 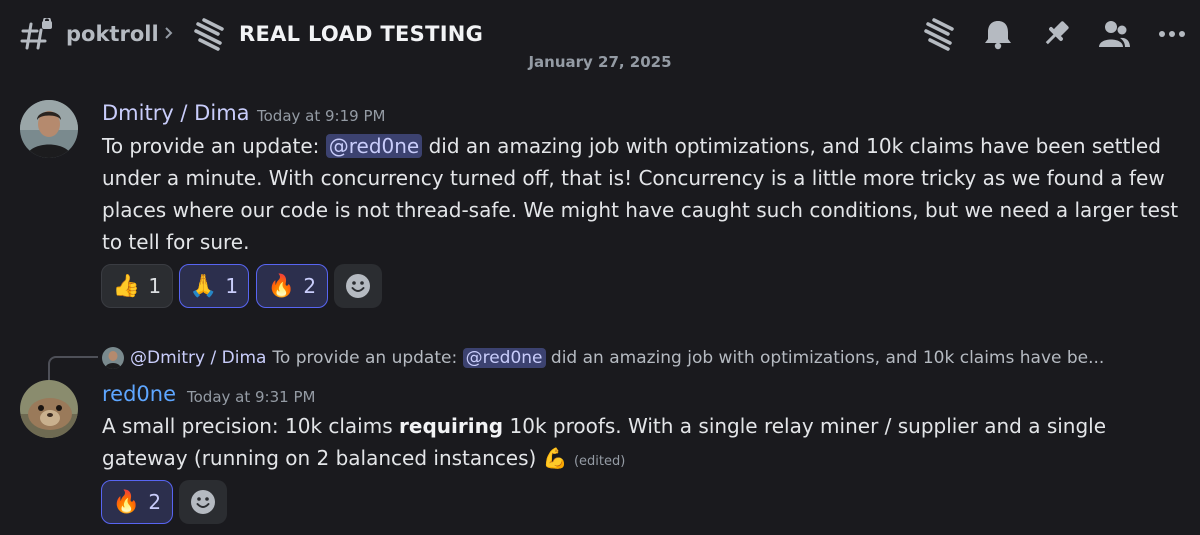 I want to click on thread-channel-icon, so click(x=36, y=34).